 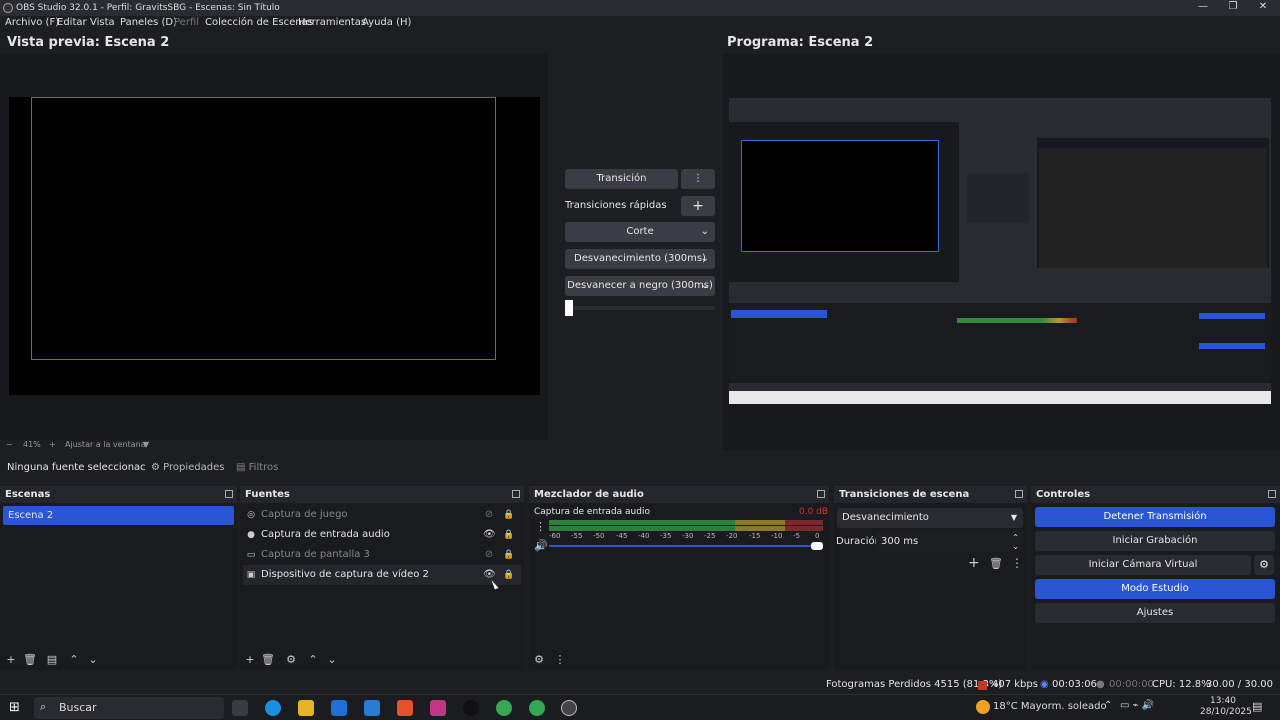 What do you see at coordinates (569, 708) in the screenshot?
I see `obs-icon` at bounding box center [569, 708].